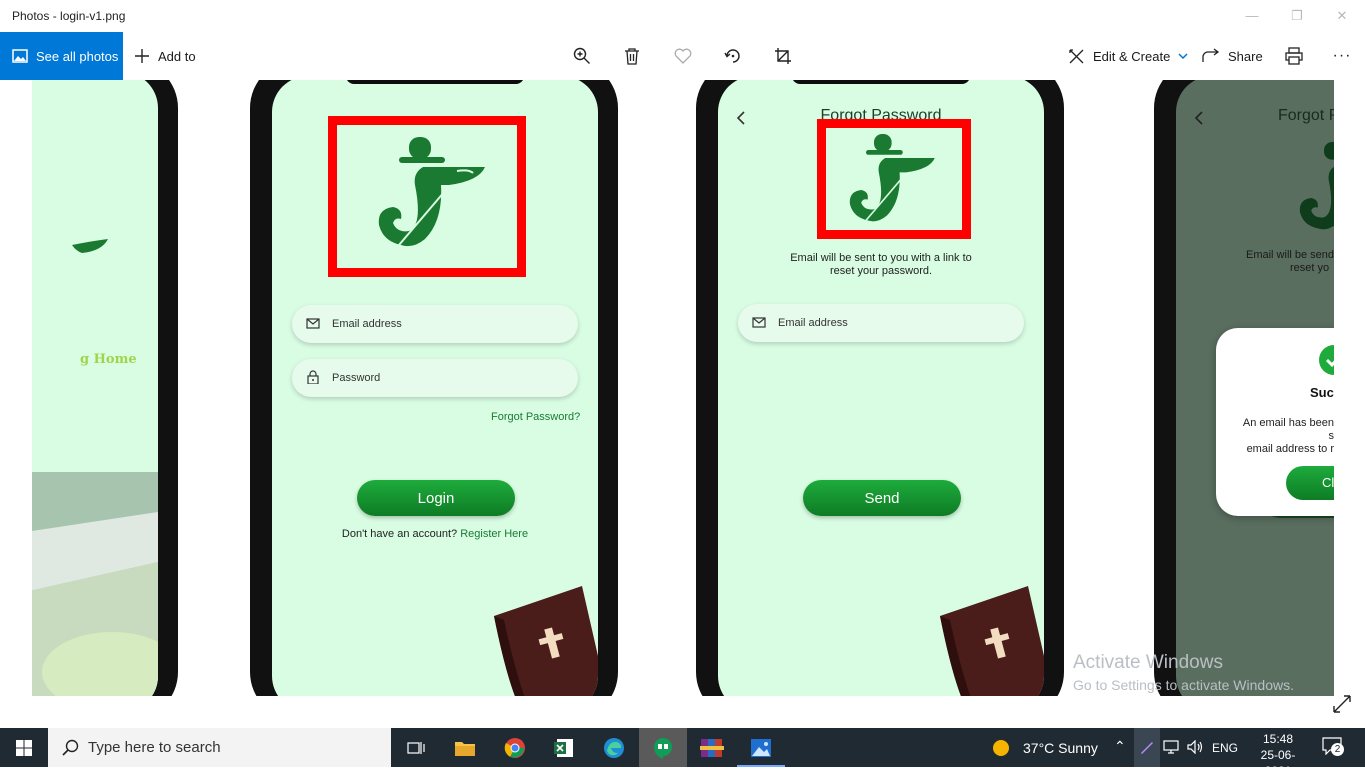  I want to click on favorite-button, so click(683, 56).